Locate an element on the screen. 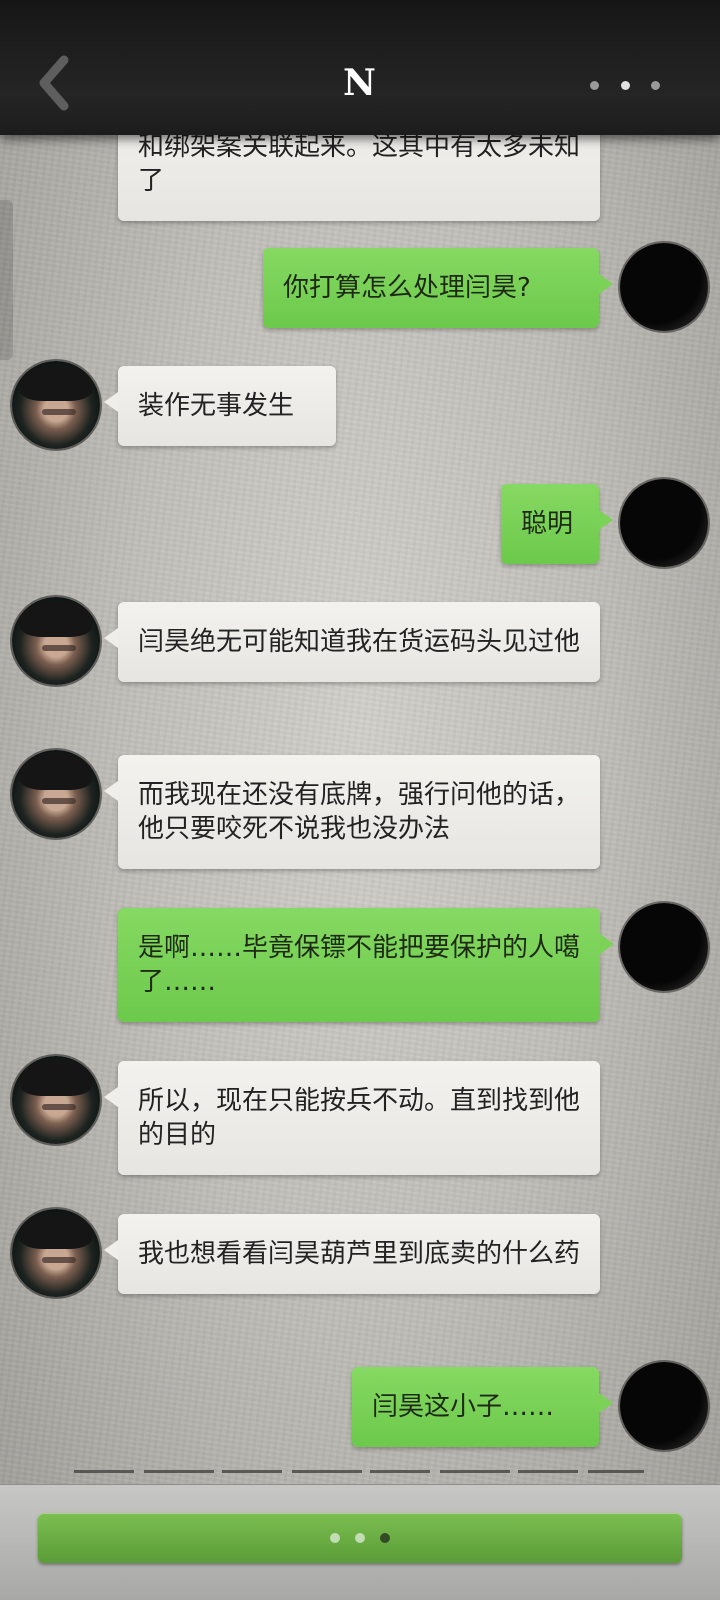 Image resolution: width=720 pixels, height=1600 pixels. top-bar: N is located at coordinates (360, 67).